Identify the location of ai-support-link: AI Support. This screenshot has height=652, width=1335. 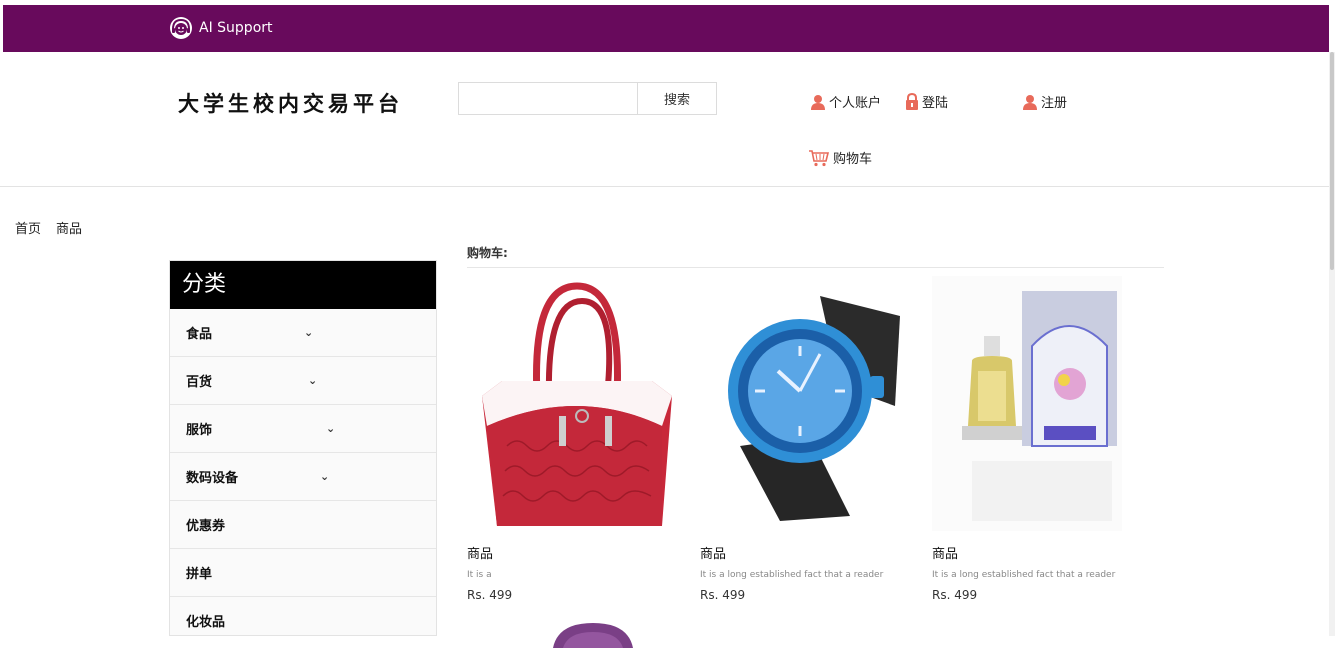
(221, 28).